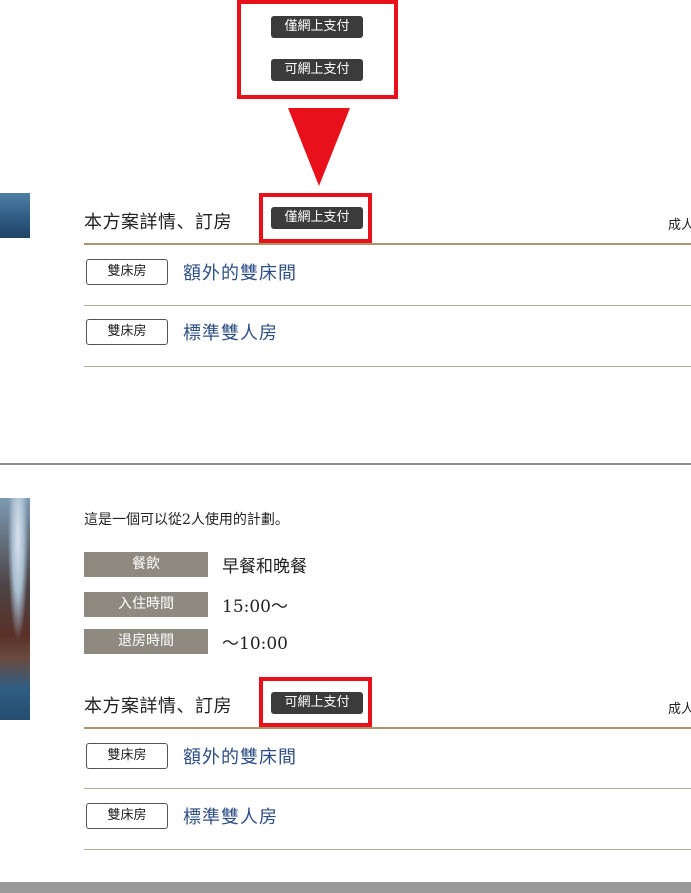  What do you see at coordinates (230, 332) in the screenshot?
I see `plan1-room2-link: 標準雙人房` at bounding box center [230, 332].